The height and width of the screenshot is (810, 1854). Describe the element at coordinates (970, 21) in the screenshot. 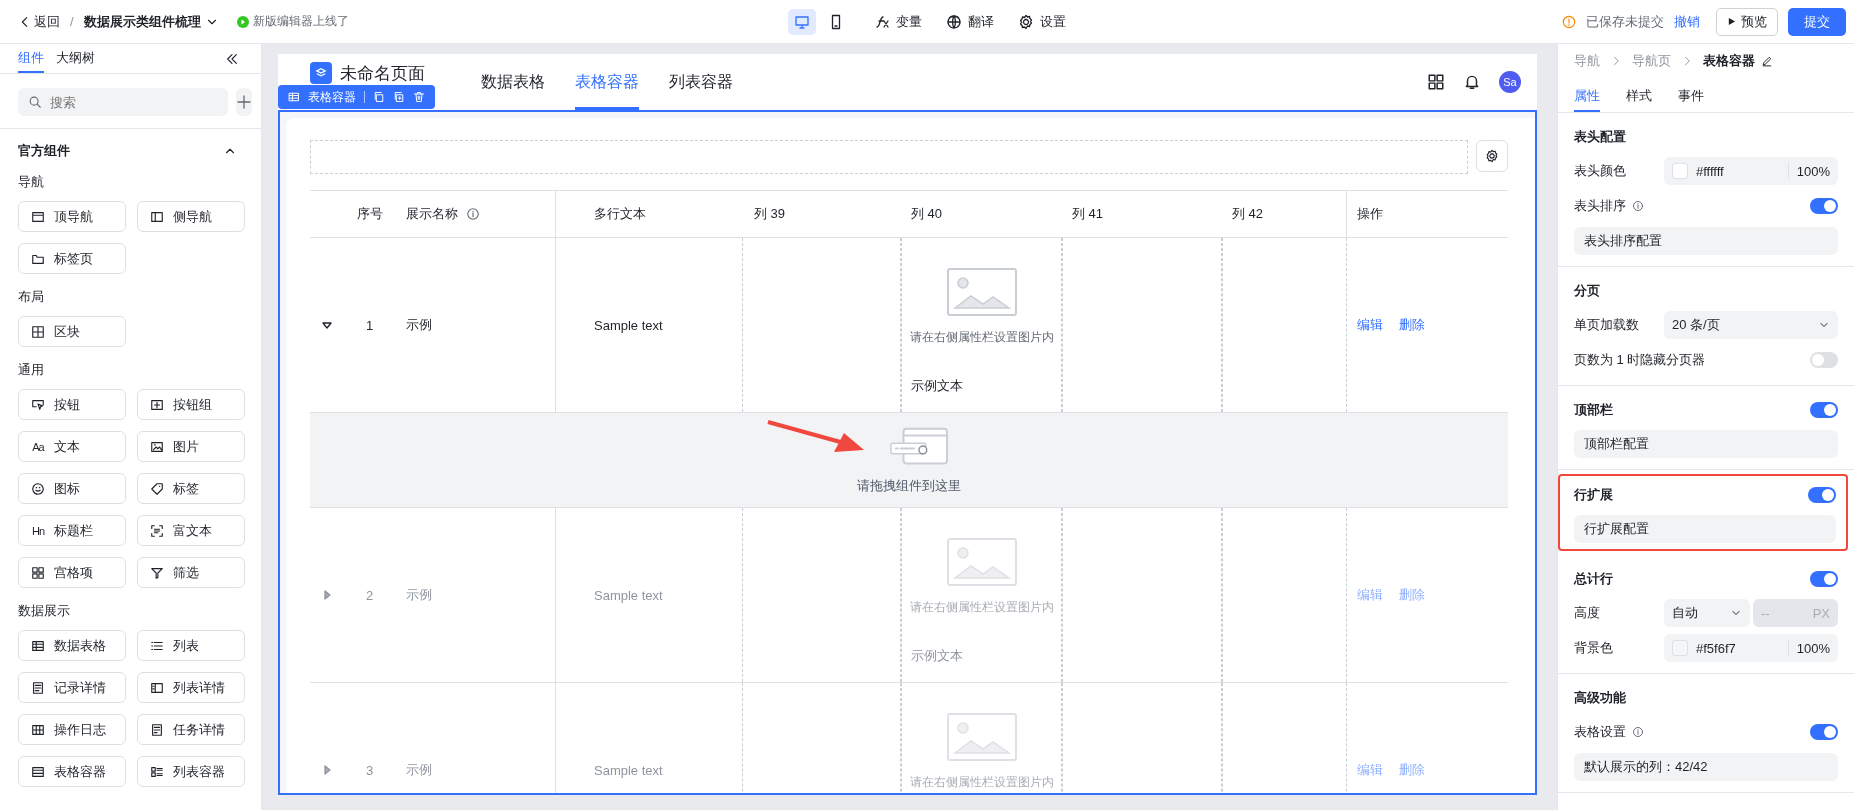

I see `toolbar-button: 翻译` at that location.